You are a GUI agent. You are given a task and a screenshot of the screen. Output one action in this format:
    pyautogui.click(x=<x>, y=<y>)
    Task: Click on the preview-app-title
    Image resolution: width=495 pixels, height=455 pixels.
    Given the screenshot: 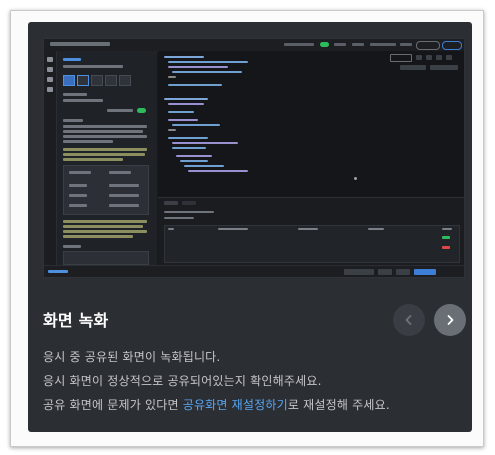 What is the action you would take?
    pyautogui.click(x=80, y=44)
    